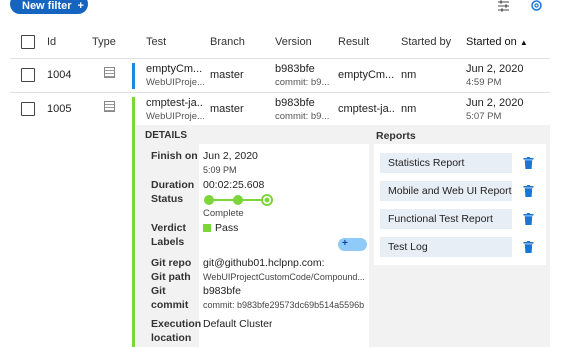  Describe the element at coordinates (284, 305) in the screenshot. I see `git-commit-full: commit: b983bfe29573dc69b514a5596b` at that location.